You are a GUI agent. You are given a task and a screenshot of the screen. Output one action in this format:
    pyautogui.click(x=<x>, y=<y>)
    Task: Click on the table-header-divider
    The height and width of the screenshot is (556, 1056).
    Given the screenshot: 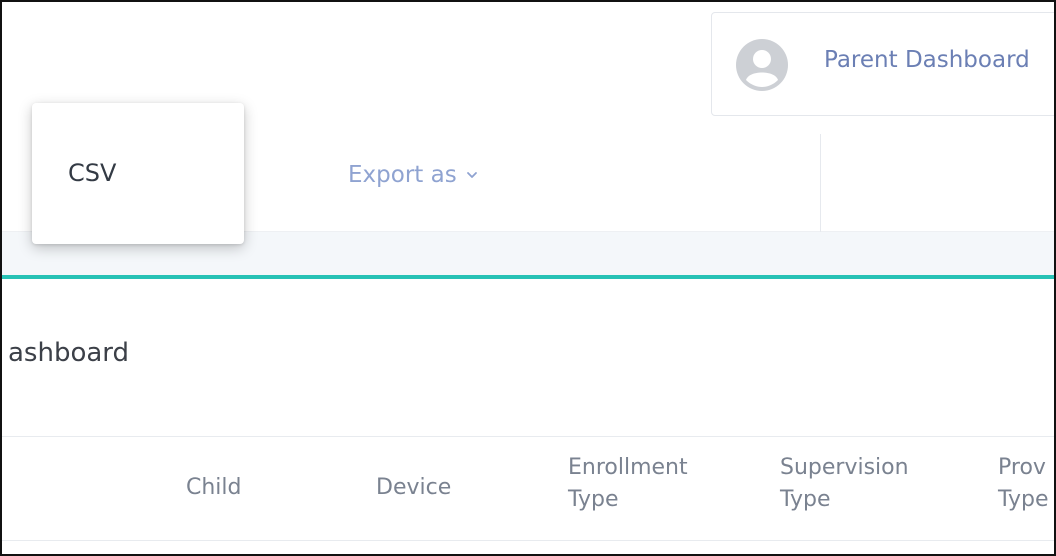 What is the action you would take?
    pyautogui.click(x=528, y=540)
    